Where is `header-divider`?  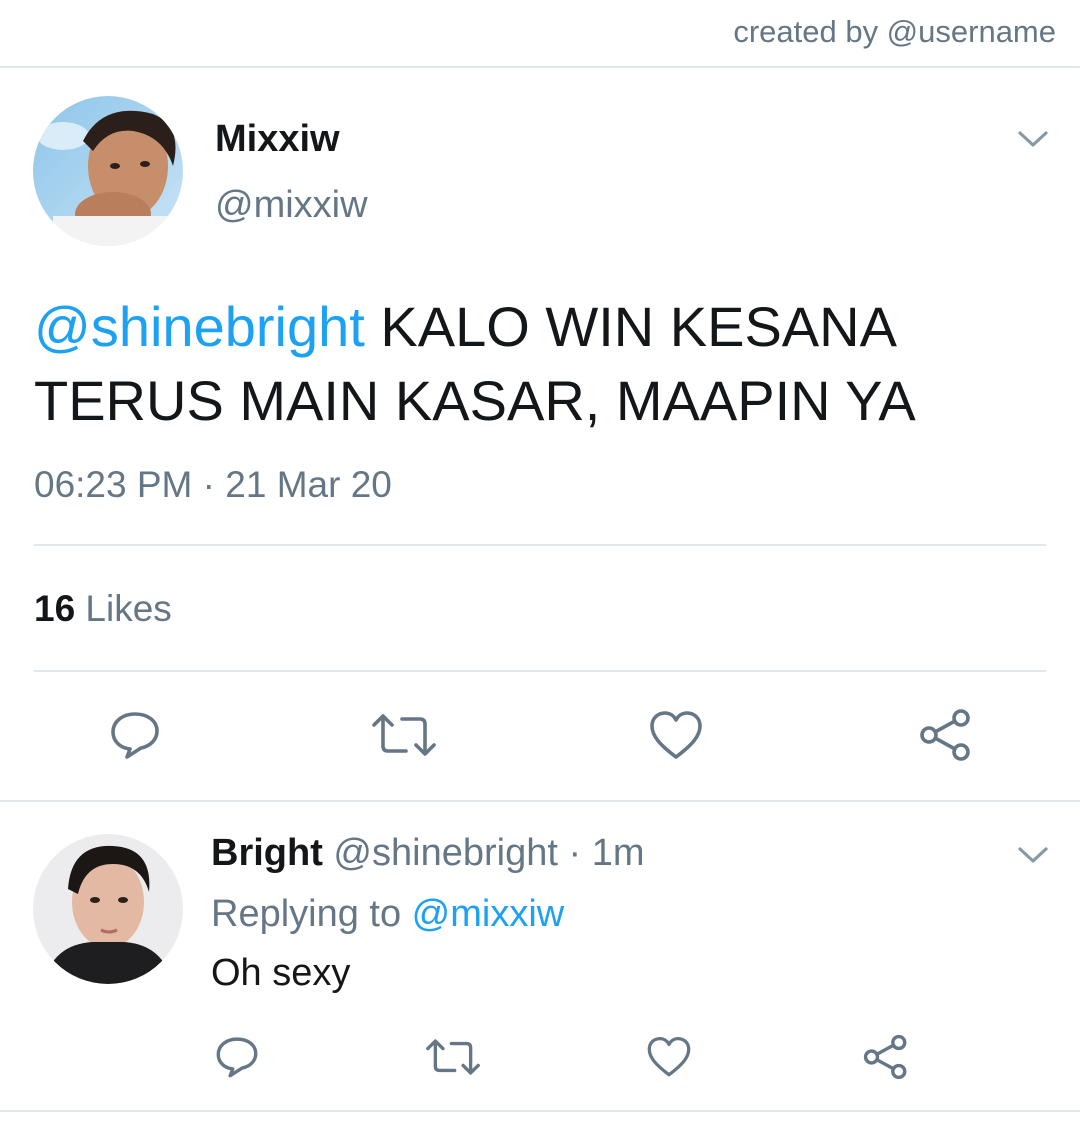 header-divider is located at coordinates (540, 67).